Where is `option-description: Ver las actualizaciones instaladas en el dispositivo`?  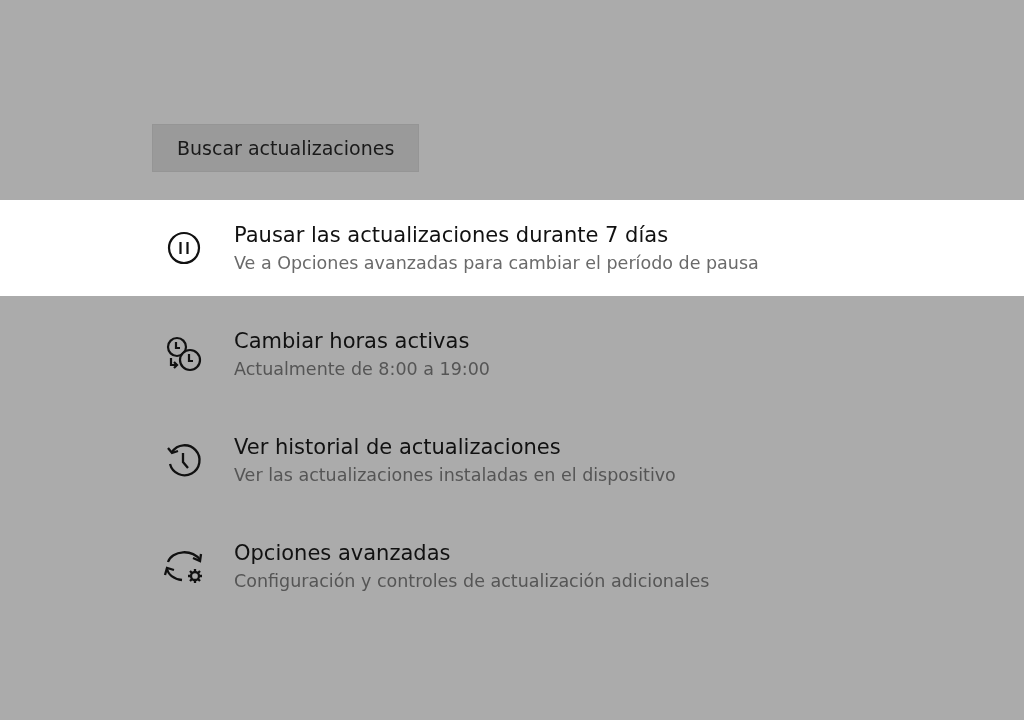
option-description: Ver las actualizaciones instaladas en el dispositivo is located at coordinates (455, 475).